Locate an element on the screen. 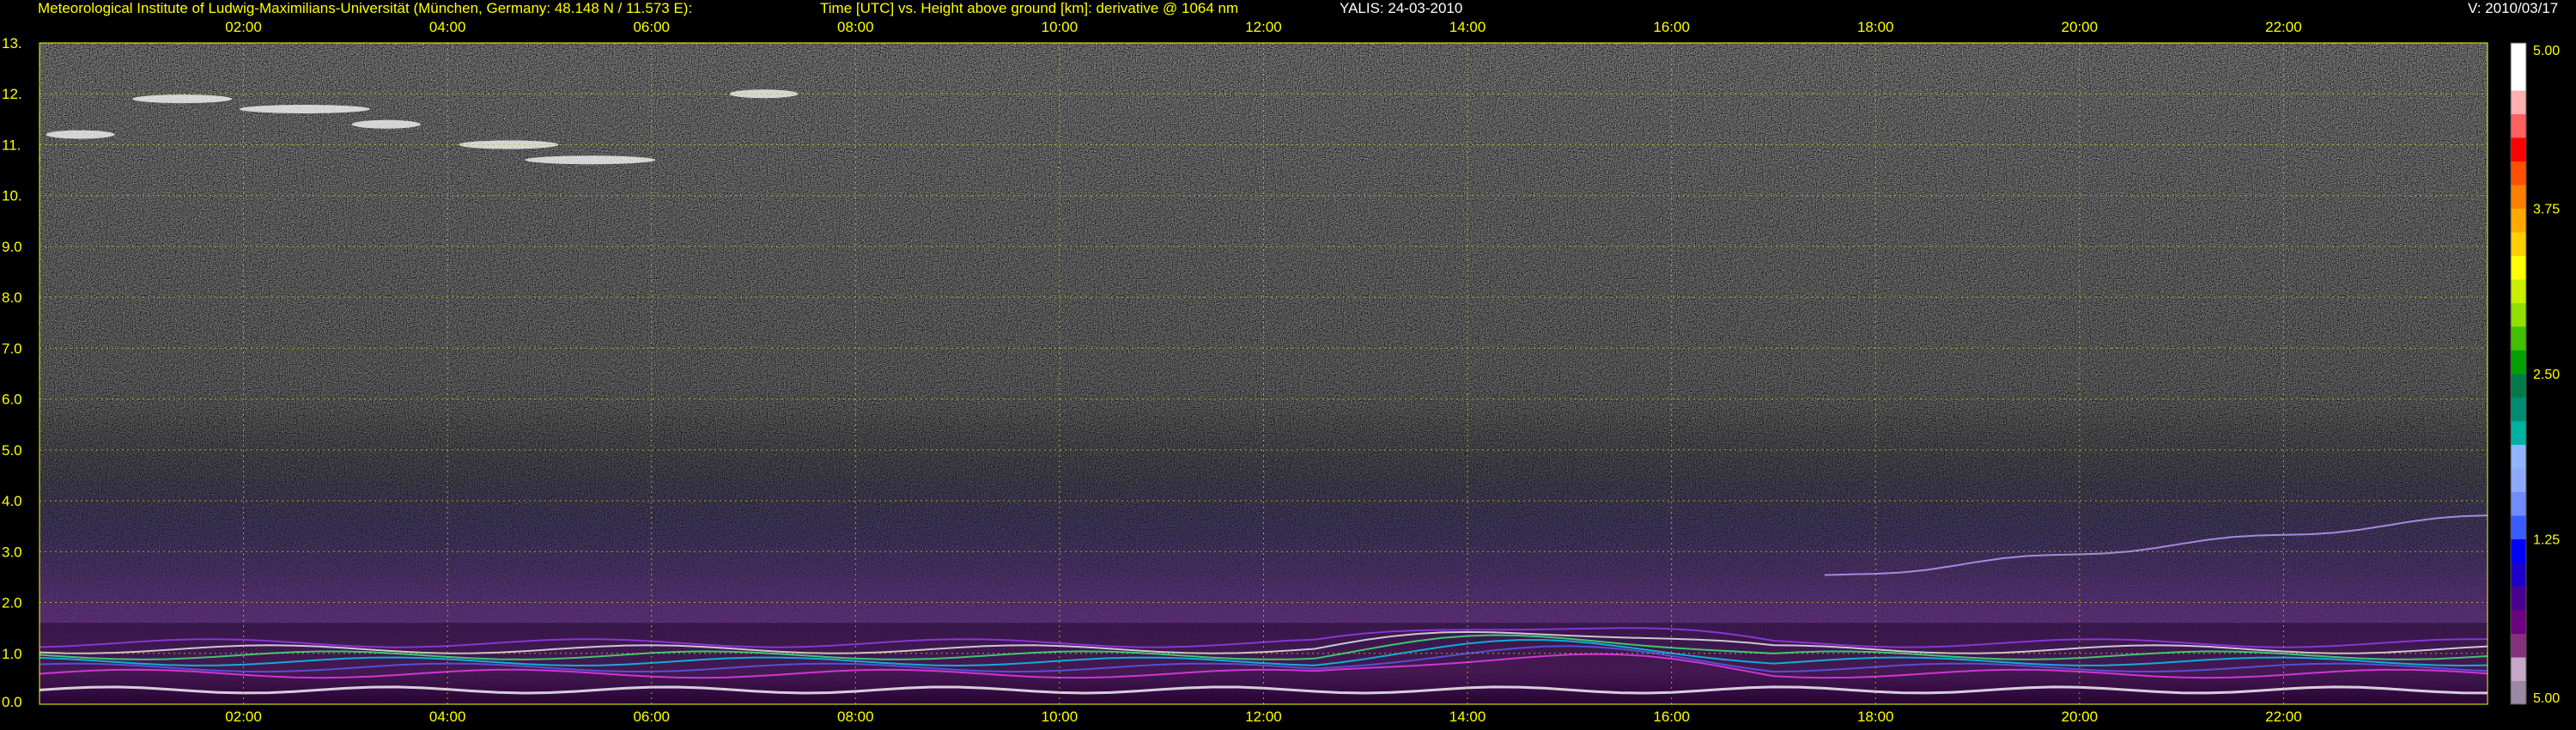 This screenshot has height=730, width=2576. x-tick-label-top: 04:00 is located at coordinates (448, 27).